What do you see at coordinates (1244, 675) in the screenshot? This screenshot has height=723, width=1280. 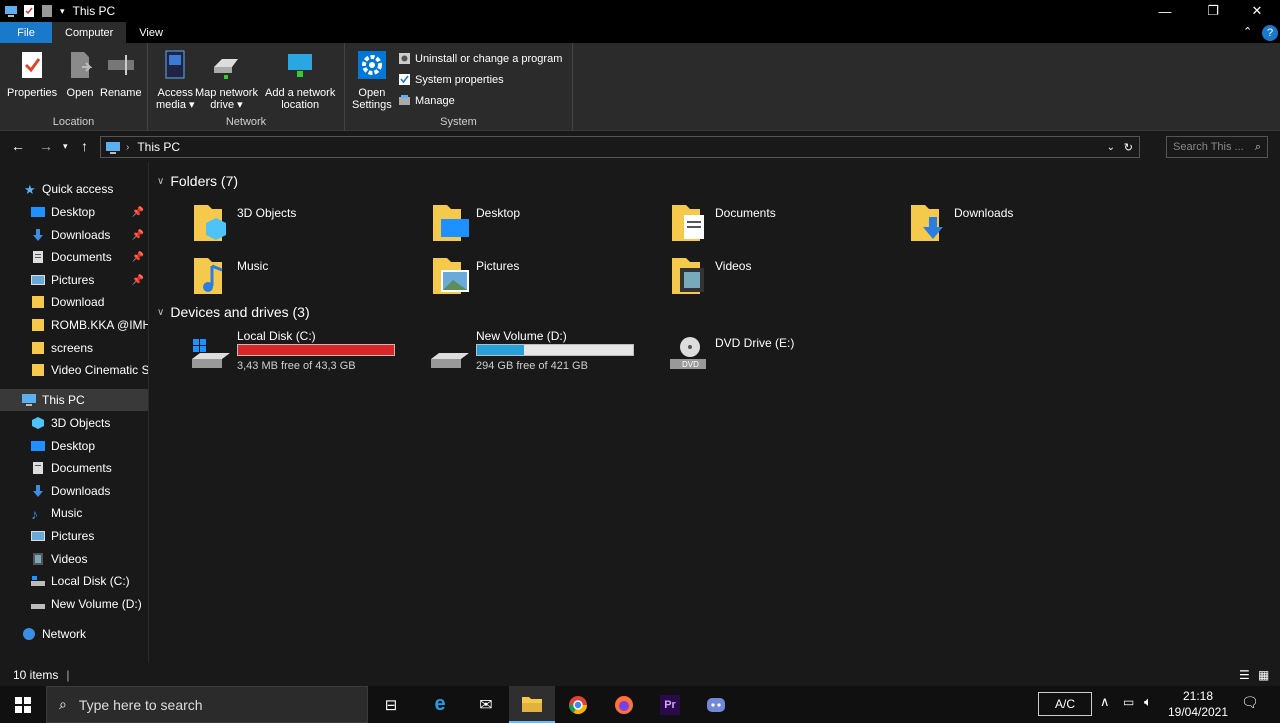 I see `details-view-icon: ☰` at bounding box center [1244, 675].